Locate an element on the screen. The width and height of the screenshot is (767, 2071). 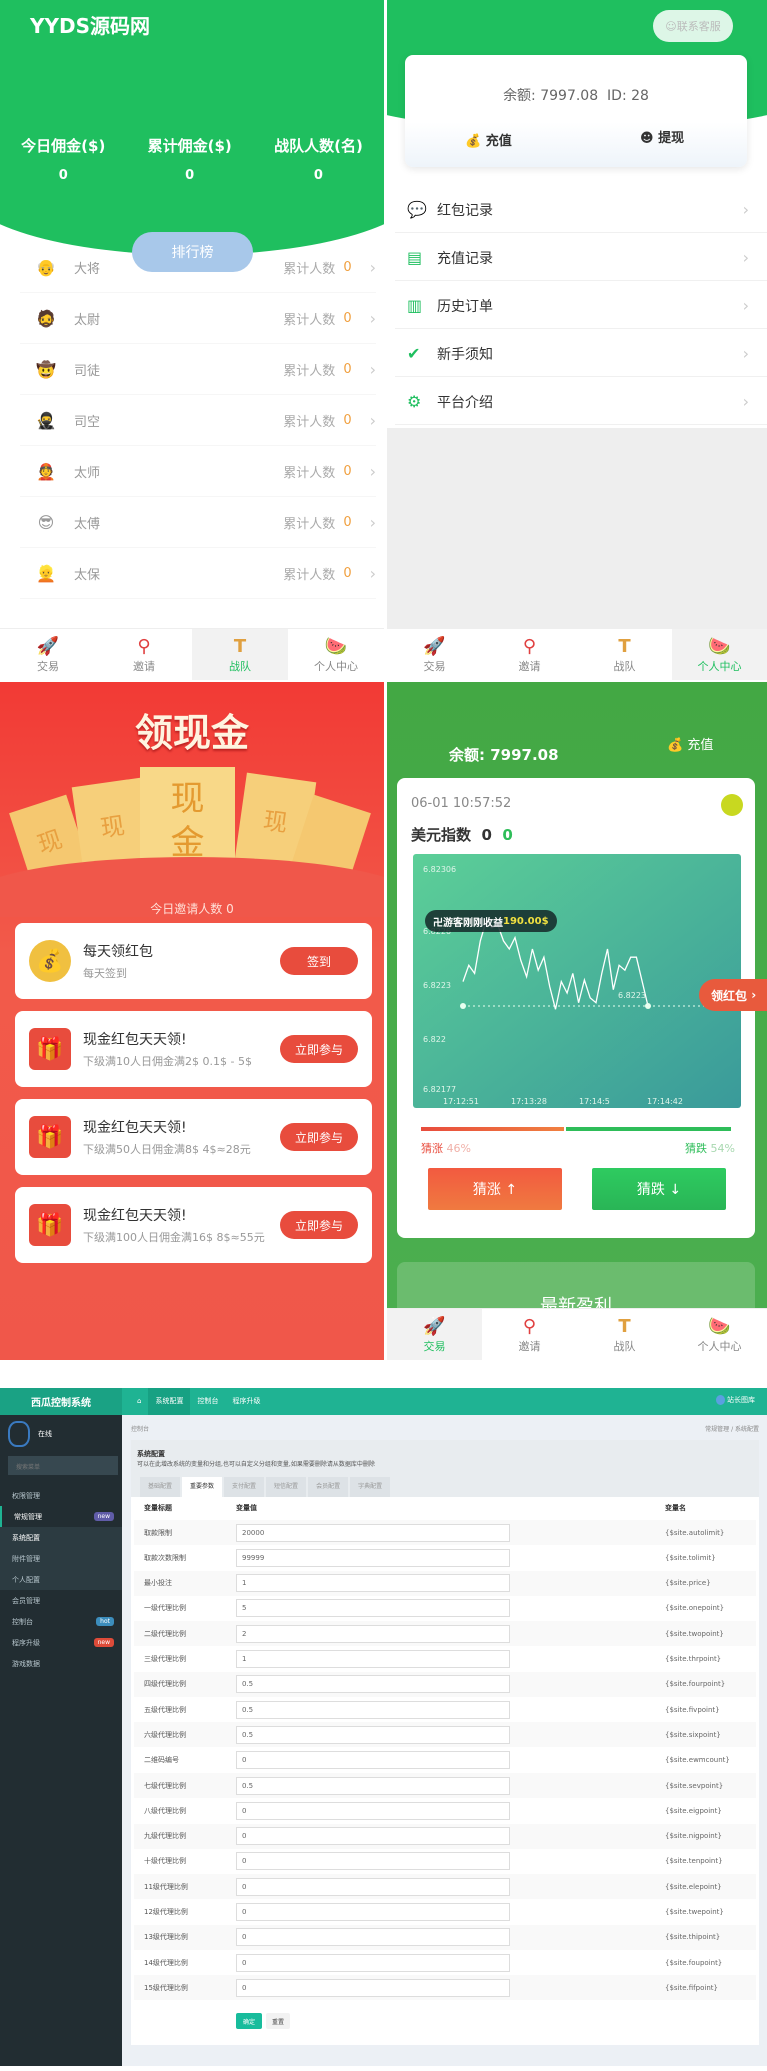
guess-fall-button: 猜跌 ↓ is located at coordinates (659, 1189).